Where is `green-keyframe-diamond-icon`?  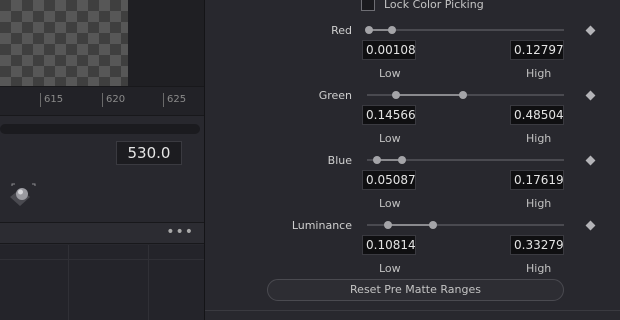 green-keyframe-diamond-icon is located at coordinates (590, 95).